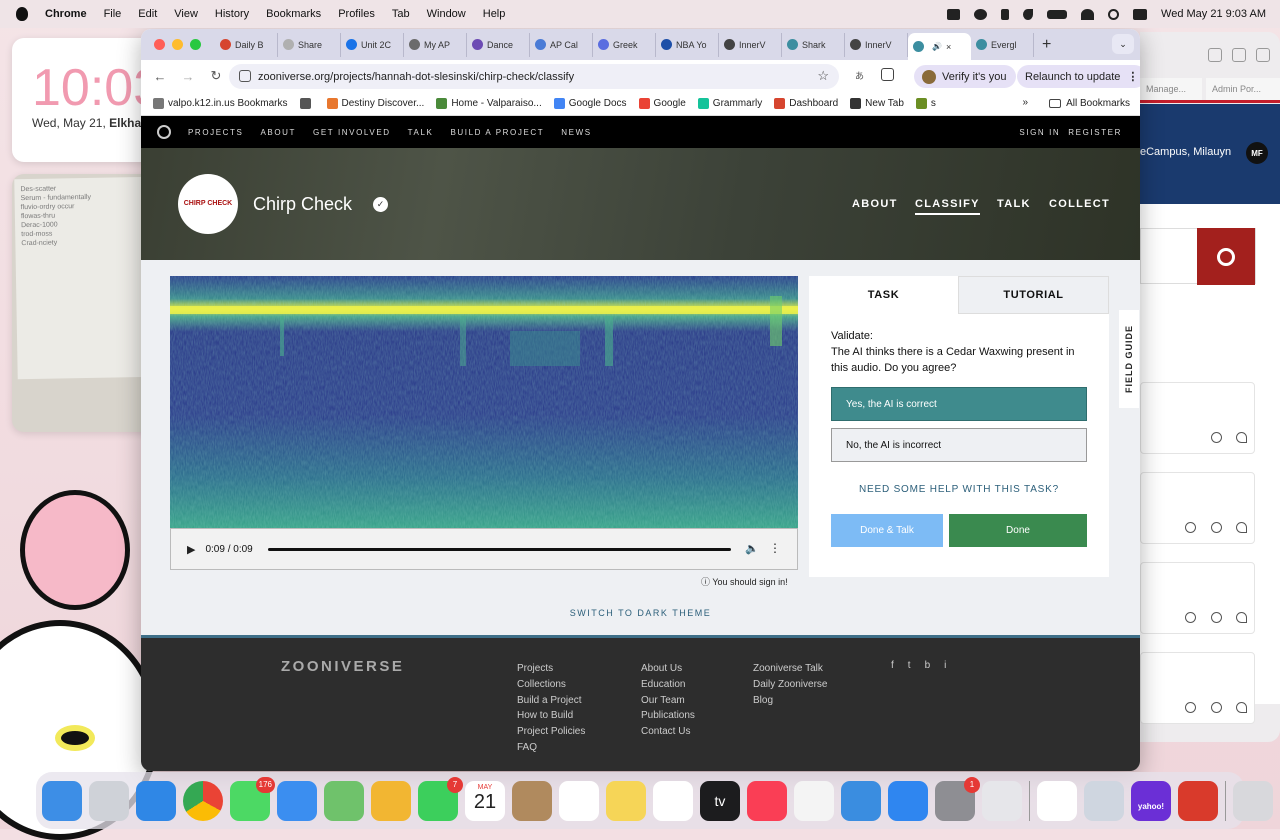  Describe the element at coordinates (590, 103) in the screenshot. I see `bookmark-item: Google Docs` at that location.